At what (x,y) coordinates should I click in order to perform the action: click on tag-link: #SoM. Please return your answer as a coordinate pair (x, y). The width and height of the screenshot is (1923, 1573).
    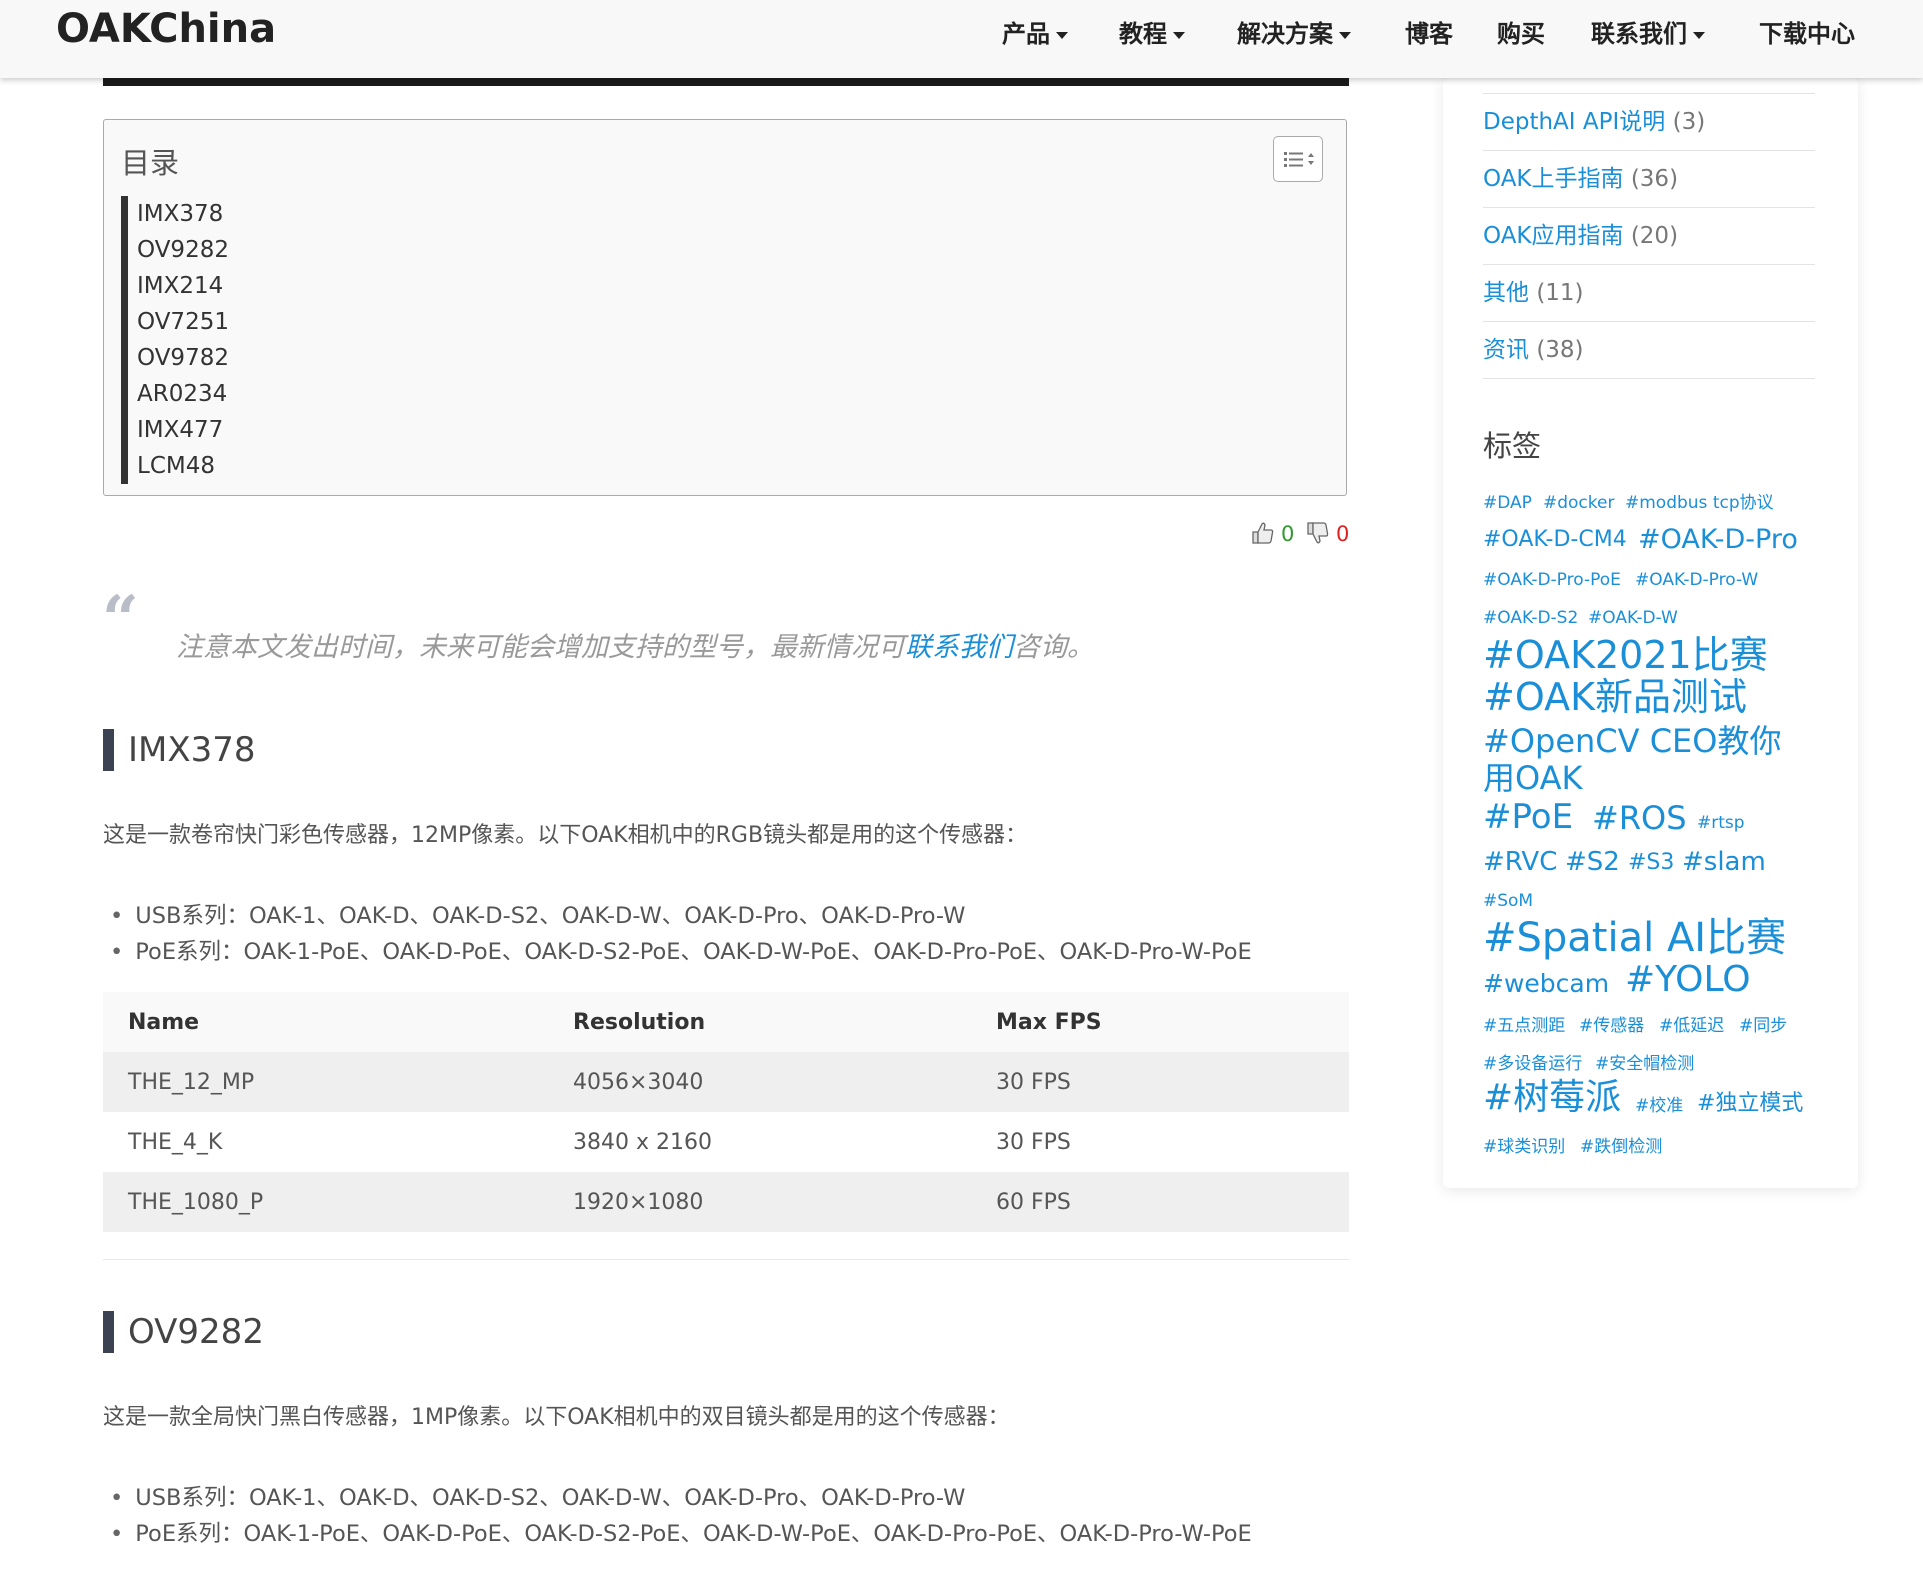
    Looking at the image, I should click on (1508, 901).